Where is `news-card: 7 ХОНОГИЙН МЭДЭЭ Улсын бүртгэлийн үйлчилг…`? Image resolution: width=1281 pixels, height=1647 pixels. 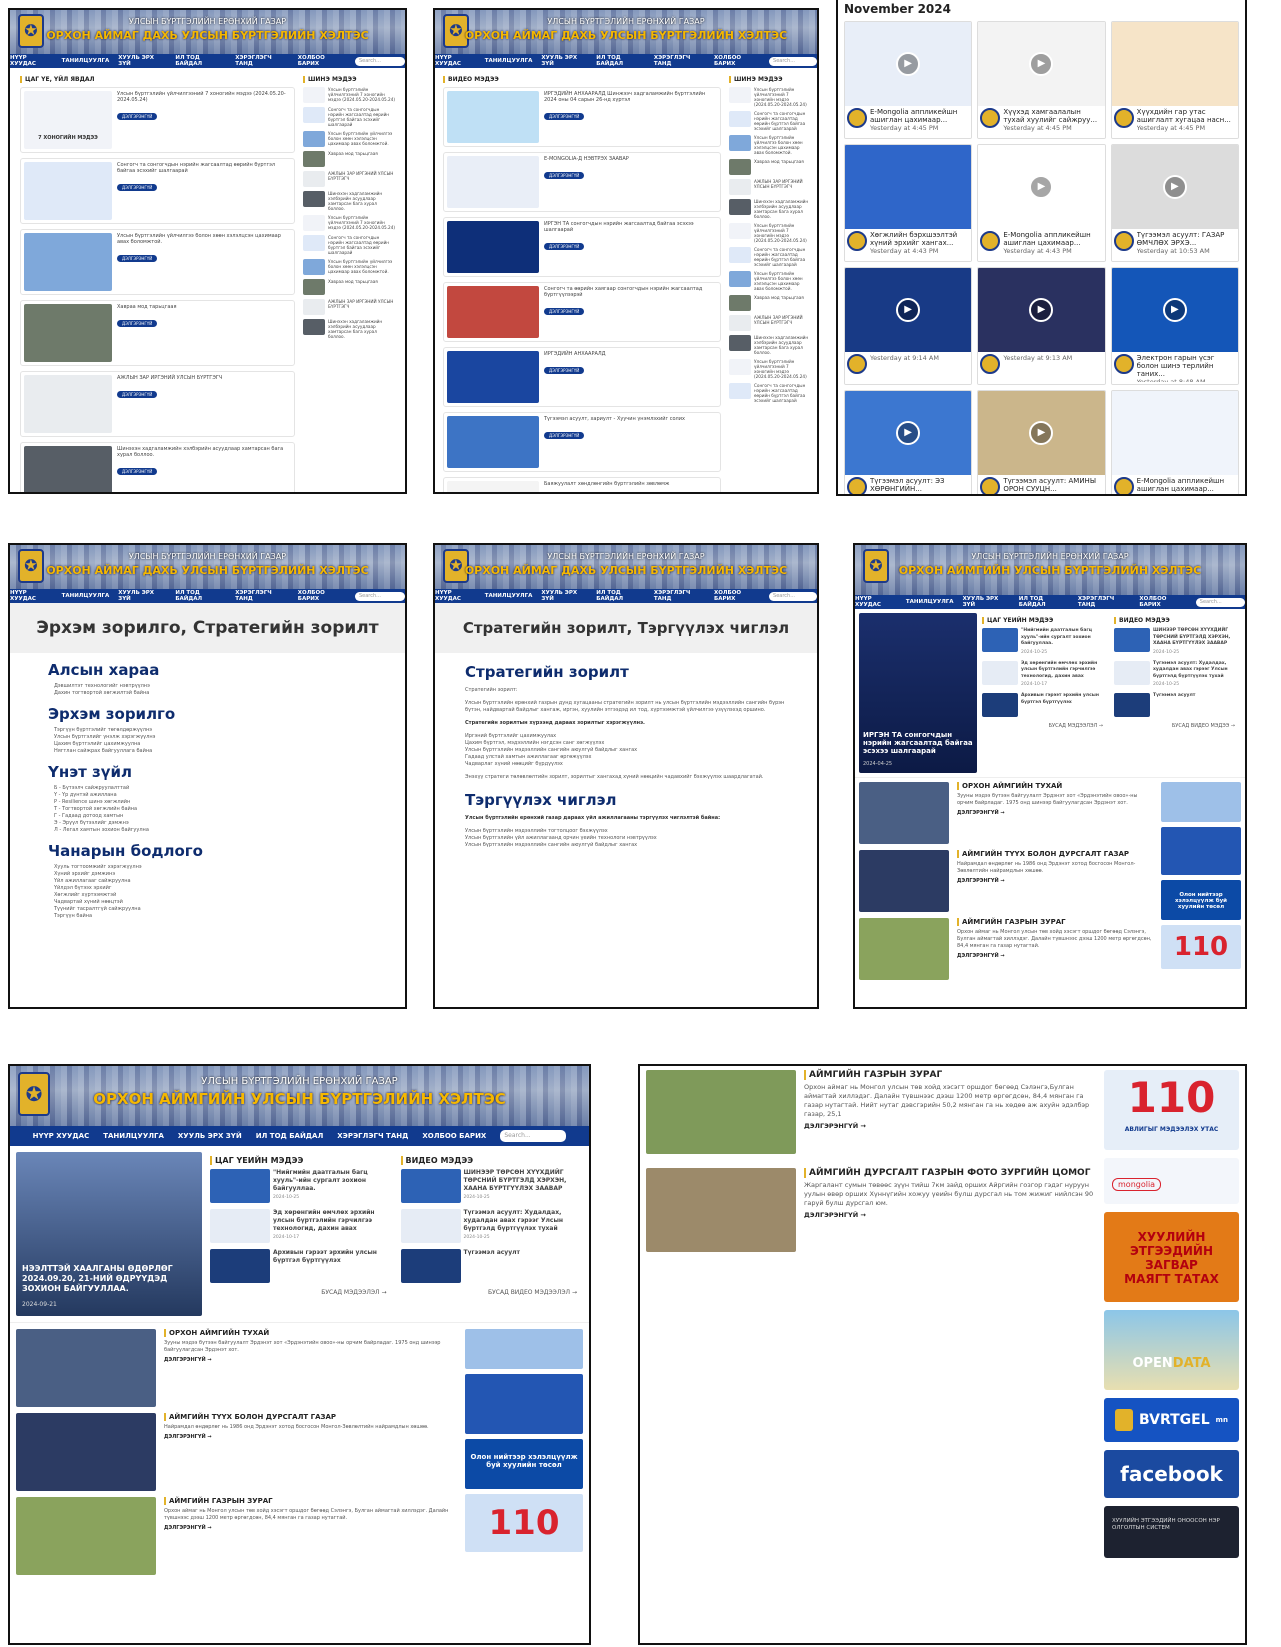
news-card: 7 ХОНОГИЙН МЭДЭЭ Улсын бүртгэлийн үйлчилг… is located at coordinates (157, 120).